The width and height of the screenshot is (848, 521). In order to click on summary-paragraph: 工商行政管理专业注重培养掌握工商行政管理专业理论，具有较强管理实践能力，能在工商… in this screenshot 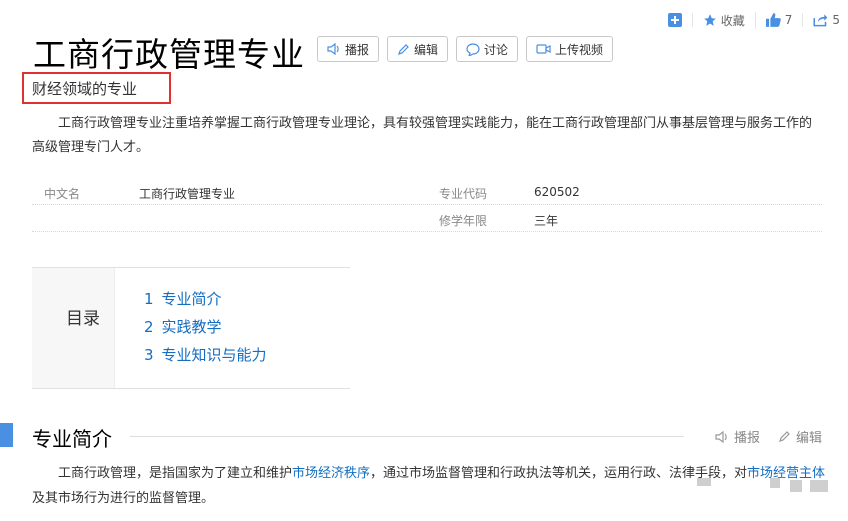, I will do `click(422, 135)`.